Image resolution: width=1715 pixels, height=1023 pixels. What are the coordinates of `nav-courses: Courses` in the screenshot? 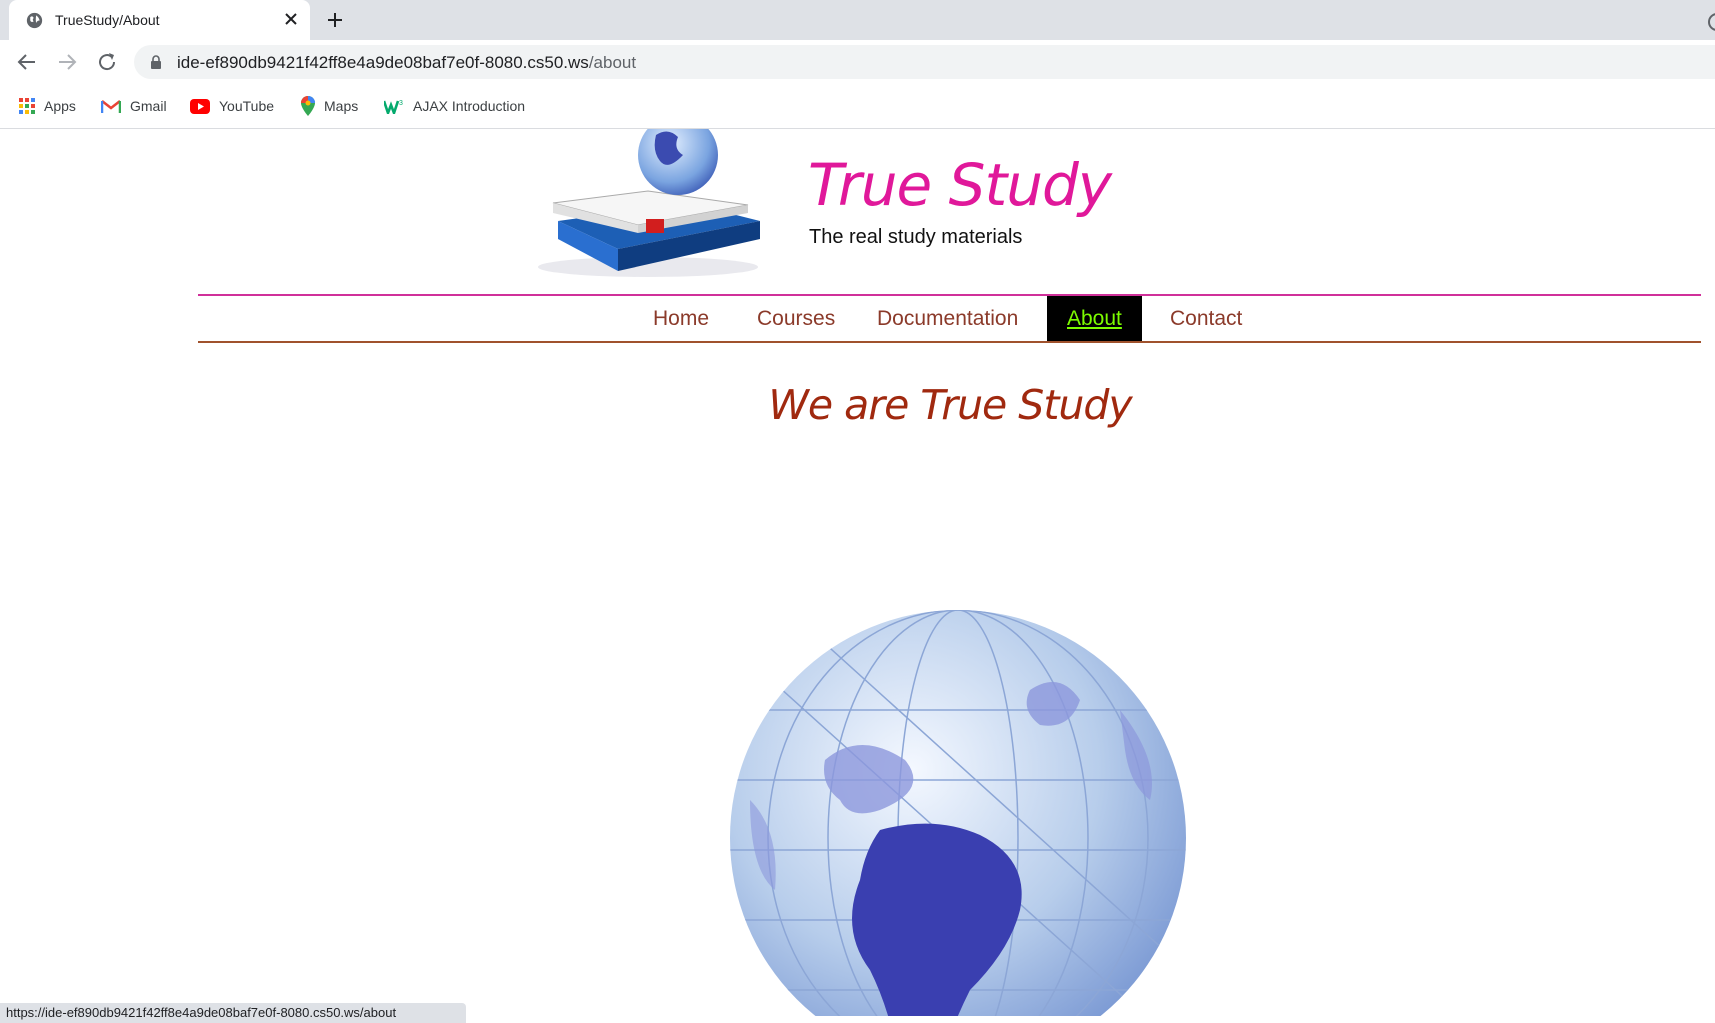 It's located at (796, 318).